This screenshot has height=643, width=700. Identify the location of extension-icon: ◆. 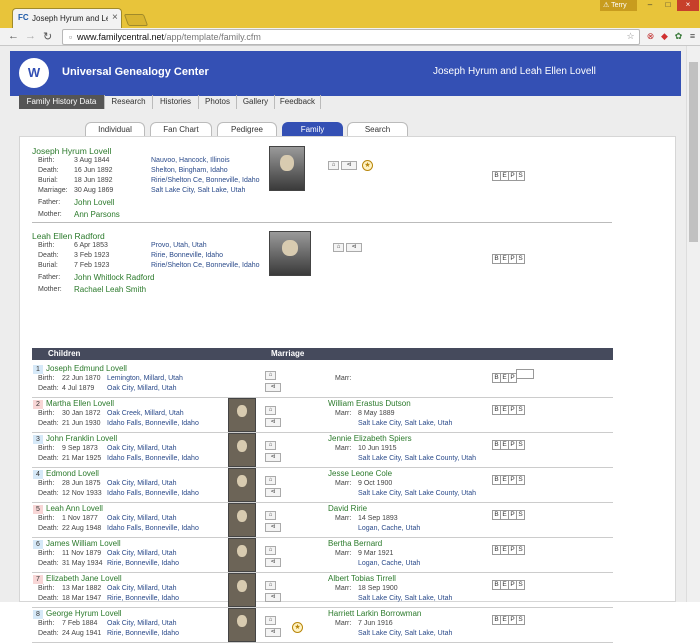
(664, 36).